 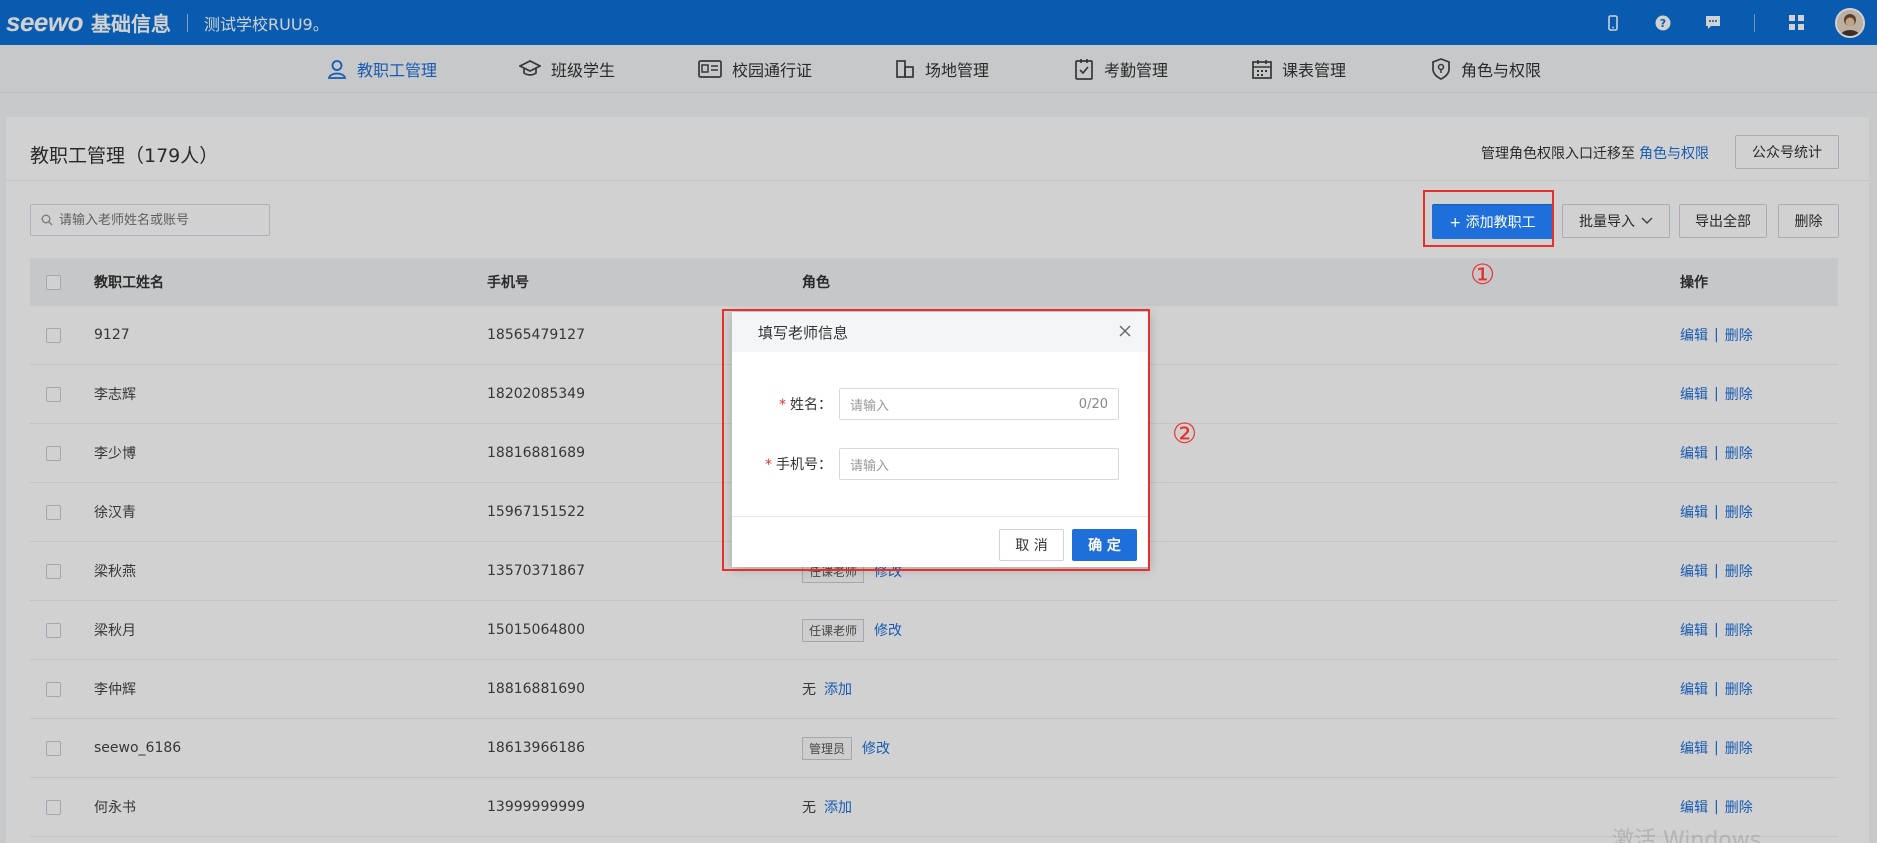 I want to click on windows-activation-watermark: 激活 Windows, so click(x=1687, y=835).